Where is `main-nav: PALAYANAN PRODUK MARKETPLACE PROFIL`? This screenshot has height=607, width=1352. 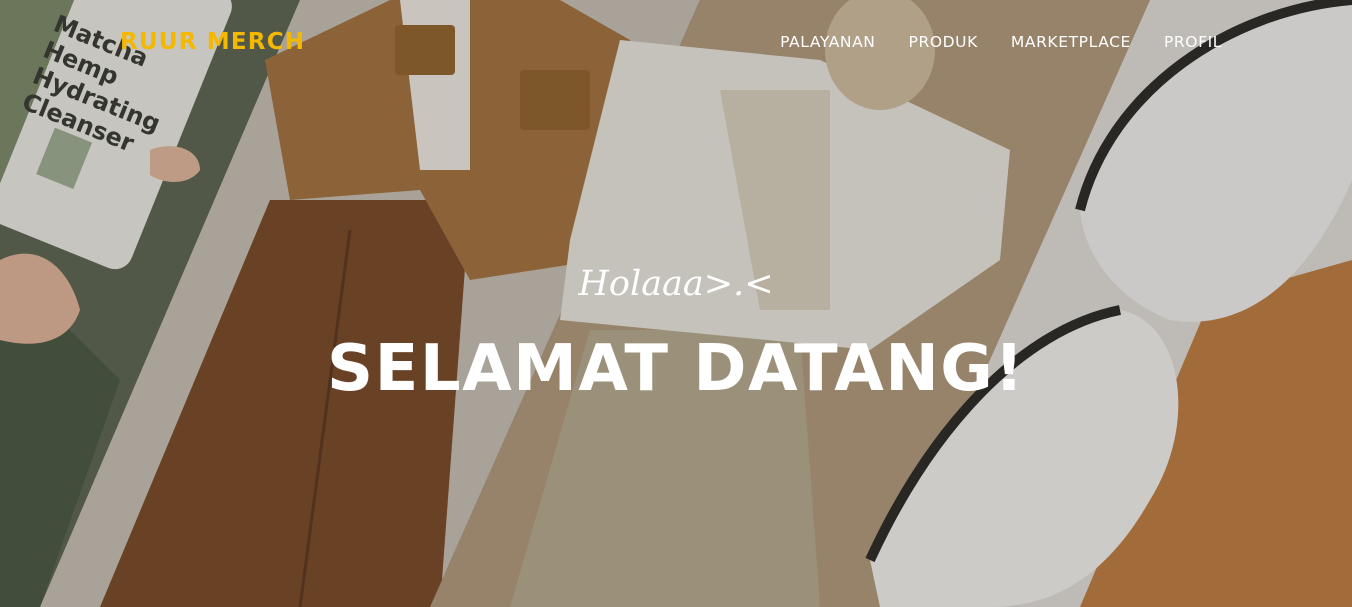
main-nav: PALAYANAN PRODUK MARKETPLACE PROFIL is located at coordinates (1001, 42).